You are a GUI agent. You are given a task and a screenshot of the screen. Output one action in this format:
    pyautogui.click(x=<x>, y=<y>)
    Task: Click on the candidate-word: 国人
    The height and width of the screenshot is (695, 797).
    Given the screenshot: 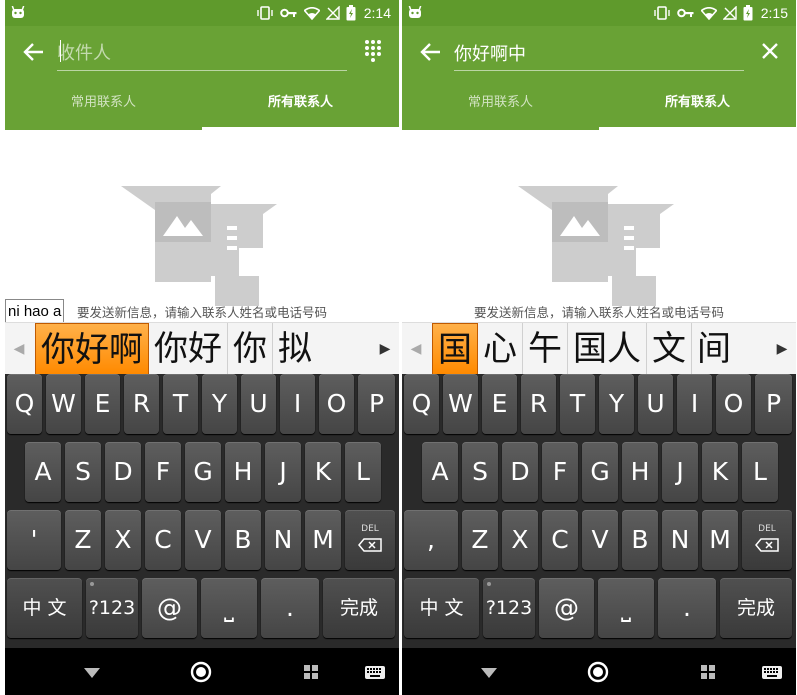 What is the action you would take?
    pyautogui.click(x=607, y=349)
    